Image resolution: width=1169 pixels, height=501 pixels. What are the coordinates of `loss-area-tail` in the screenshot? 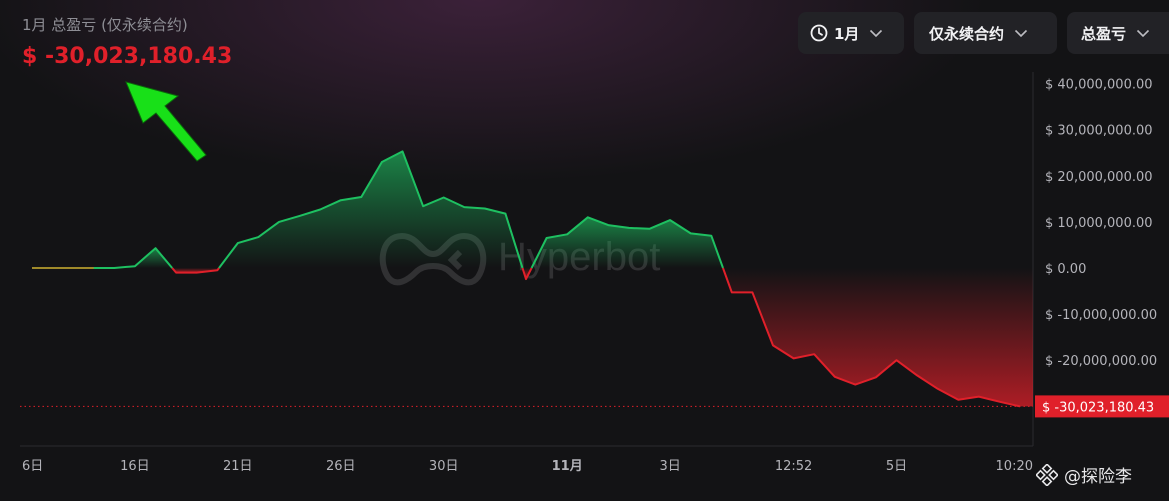 It's located at (1026, 337).